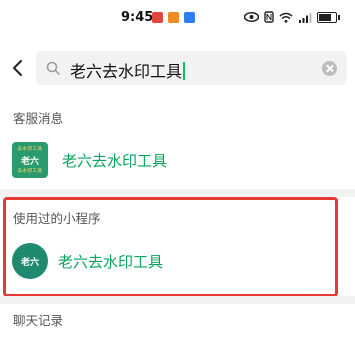  I want to click on search-input: 老六去水印工具, so click(127, 70).